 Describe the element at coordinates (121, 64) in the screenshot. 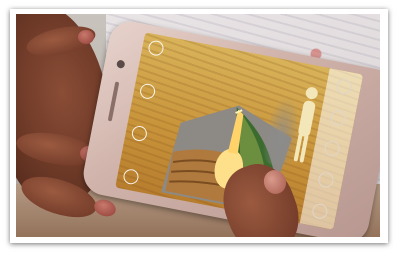

I see `front-camera` at that location.